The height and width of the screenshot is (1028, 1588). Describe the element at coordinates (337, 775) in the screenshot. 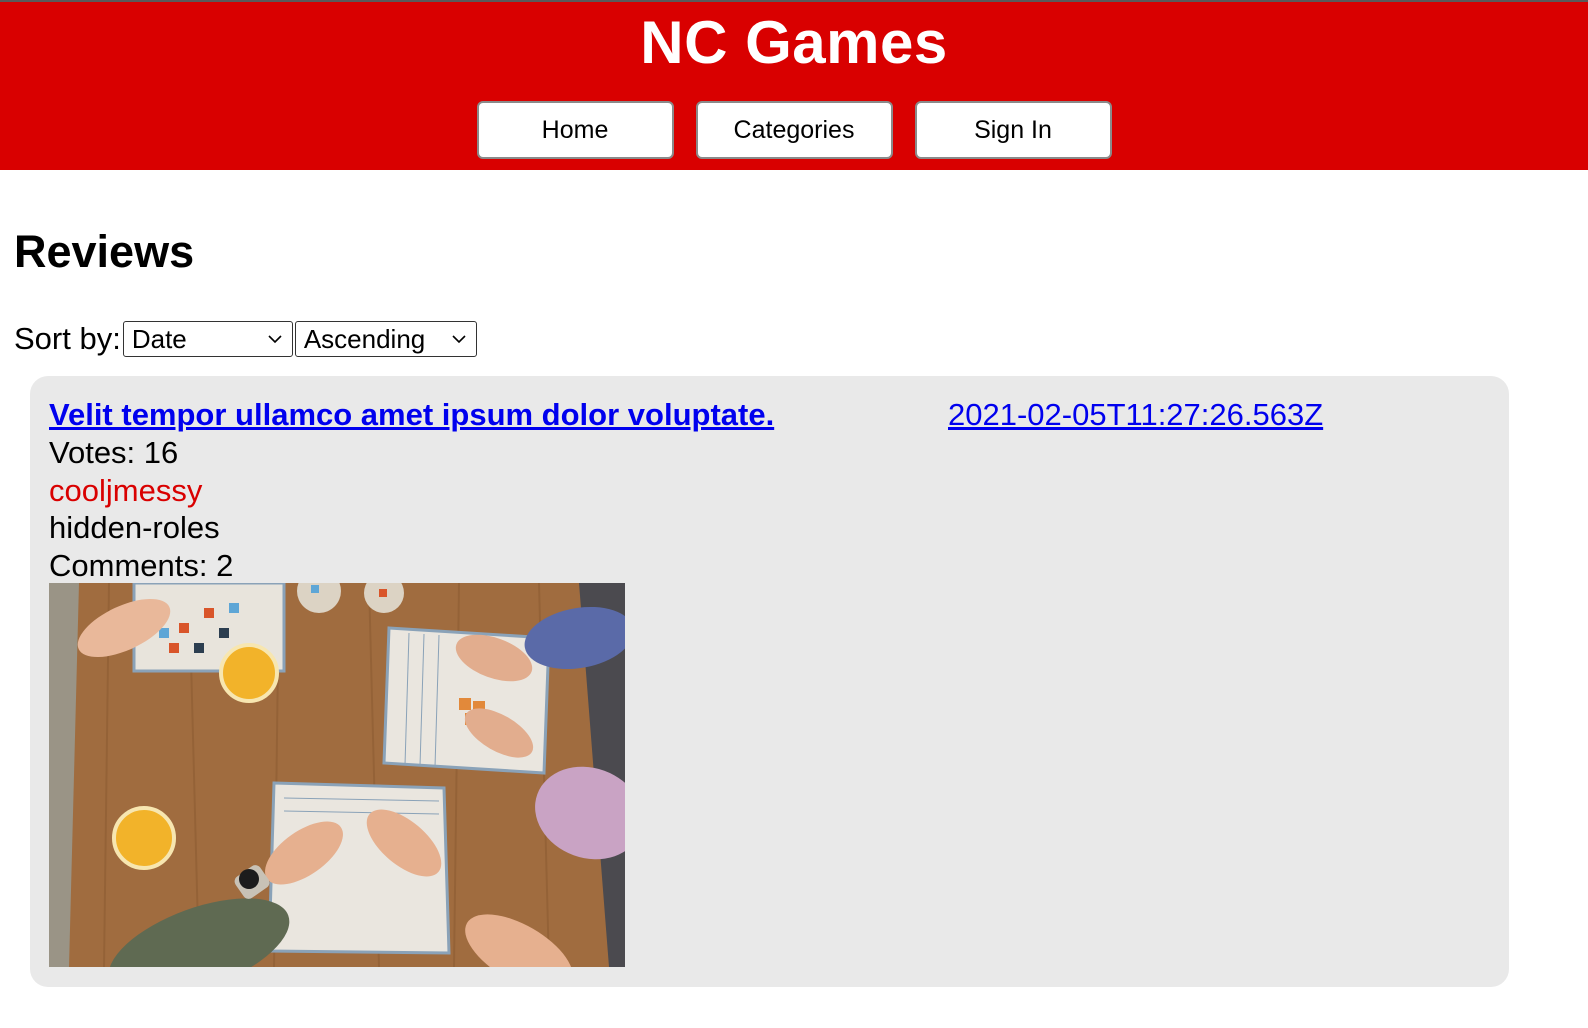

I see `review-image` at that location.